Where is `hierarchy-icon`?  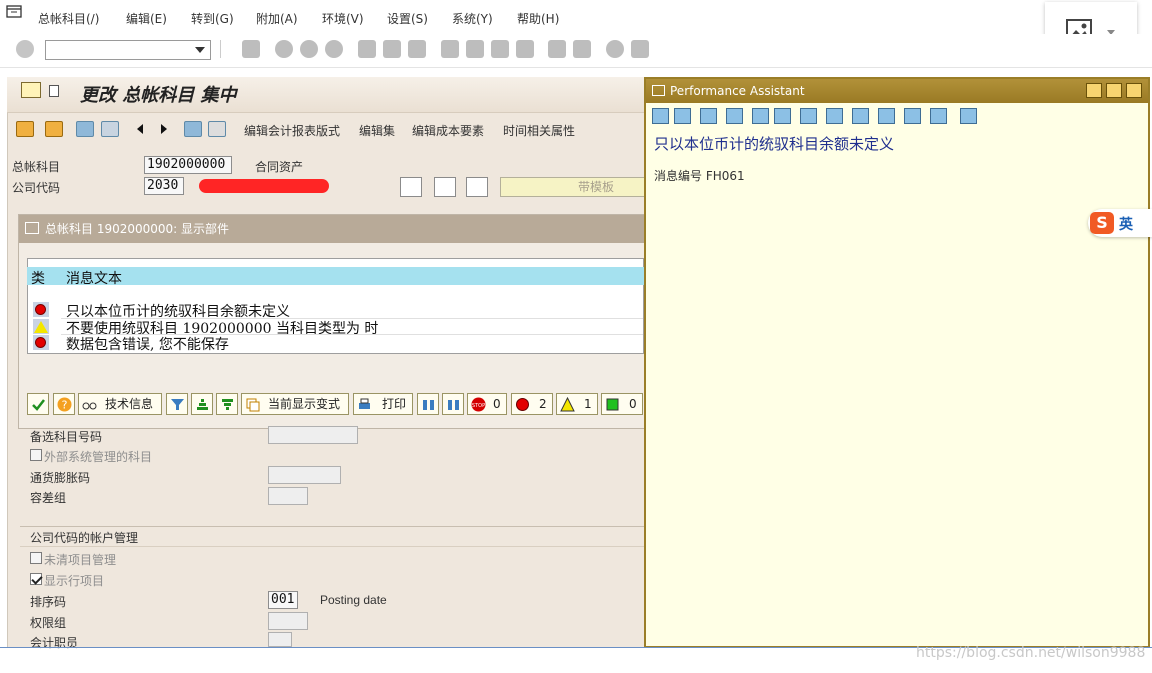
hierarchy-icon is located at coordinates (734, 116).